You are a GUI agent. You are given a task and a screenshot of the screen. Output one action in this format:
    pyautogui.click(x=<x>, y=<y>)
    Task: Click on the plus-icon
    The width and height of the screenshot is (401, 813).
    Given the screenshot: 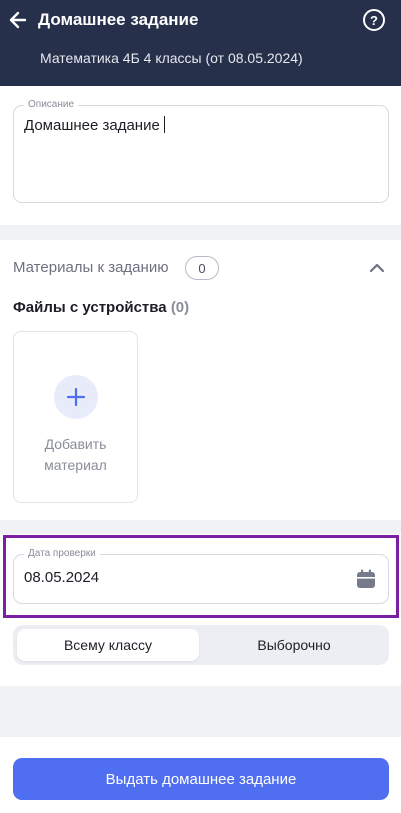 What is the action you would take?
    pyautogui.click(x=76, y=397)
    